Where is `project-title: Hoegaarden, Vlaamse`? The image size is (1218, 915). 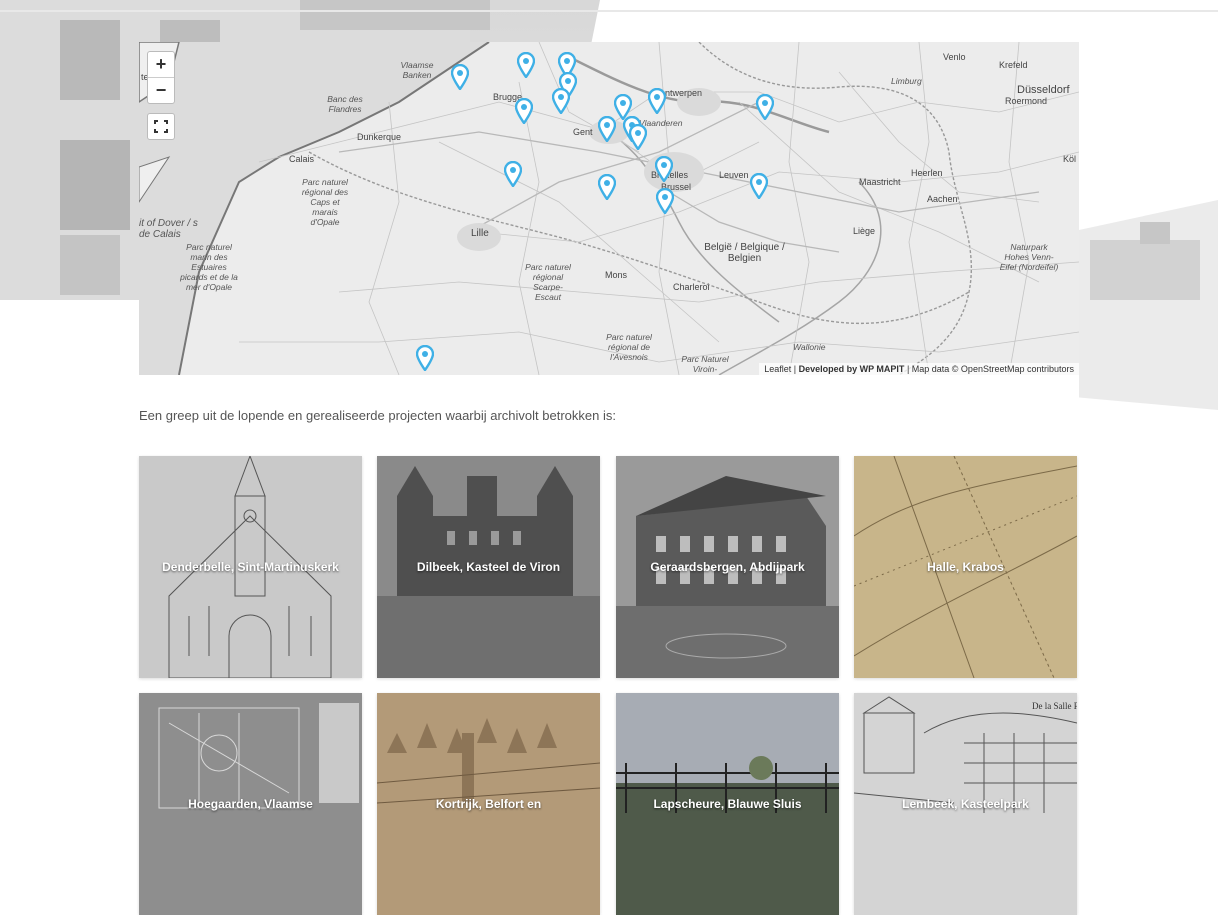
project-title: Hoegaarden, Vlaamse is located at coordinates (250, 804).